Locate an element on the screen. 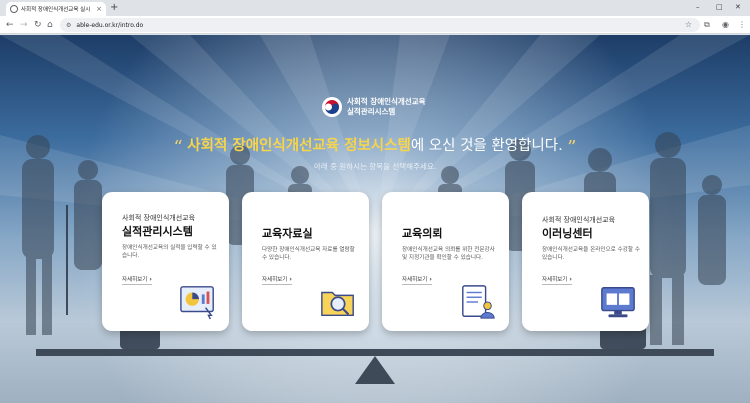 This screenshot has height=403, width=750. card-title: 교육자료실 is located at coordinates (287, 233).